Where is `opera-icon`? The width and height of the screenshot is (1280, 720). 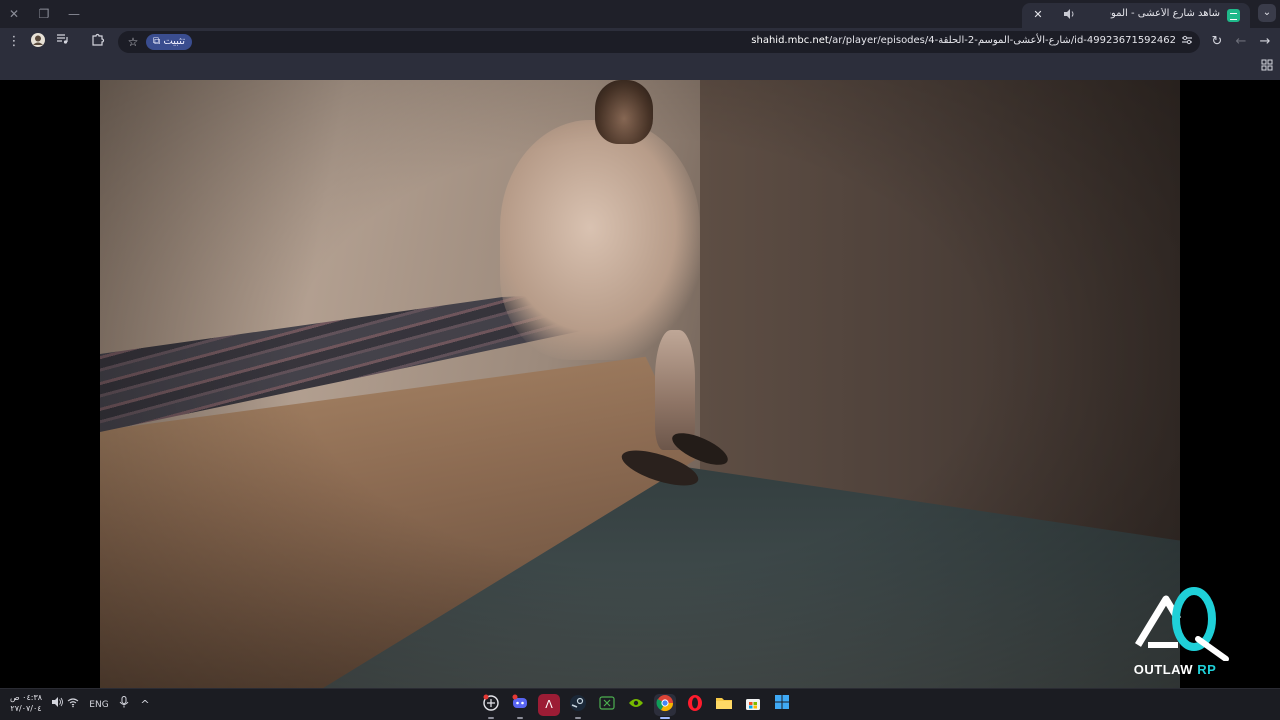
opera-icon is located at coordinates (695, 705).